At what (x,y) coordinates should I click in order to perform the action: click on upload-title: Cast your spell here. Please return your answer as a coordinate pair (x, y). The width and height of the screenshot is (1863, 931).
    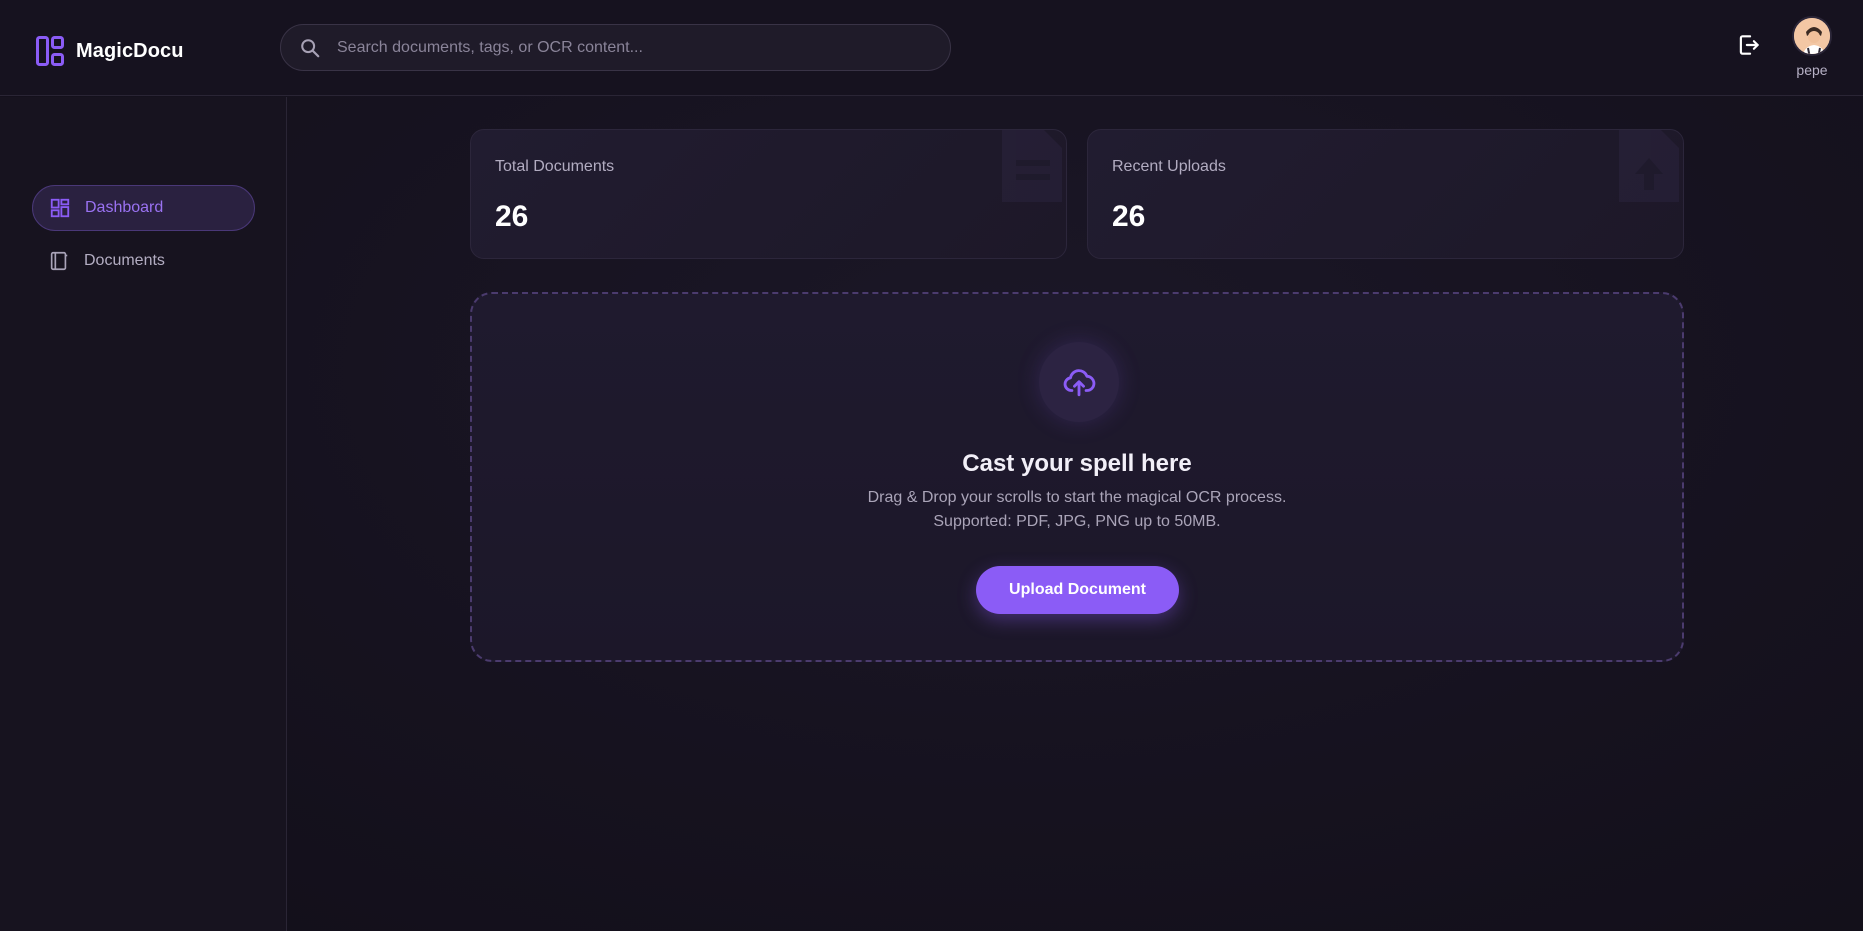
    Looking at the image, I should click on (1077, 463).